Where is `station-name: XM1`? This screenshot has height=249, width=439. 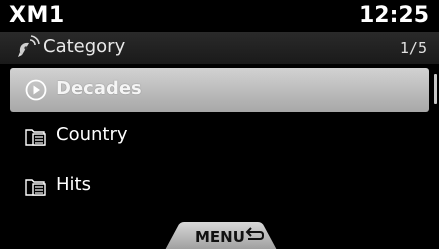
station-name: XM1 is located at coordinates (37, 15).